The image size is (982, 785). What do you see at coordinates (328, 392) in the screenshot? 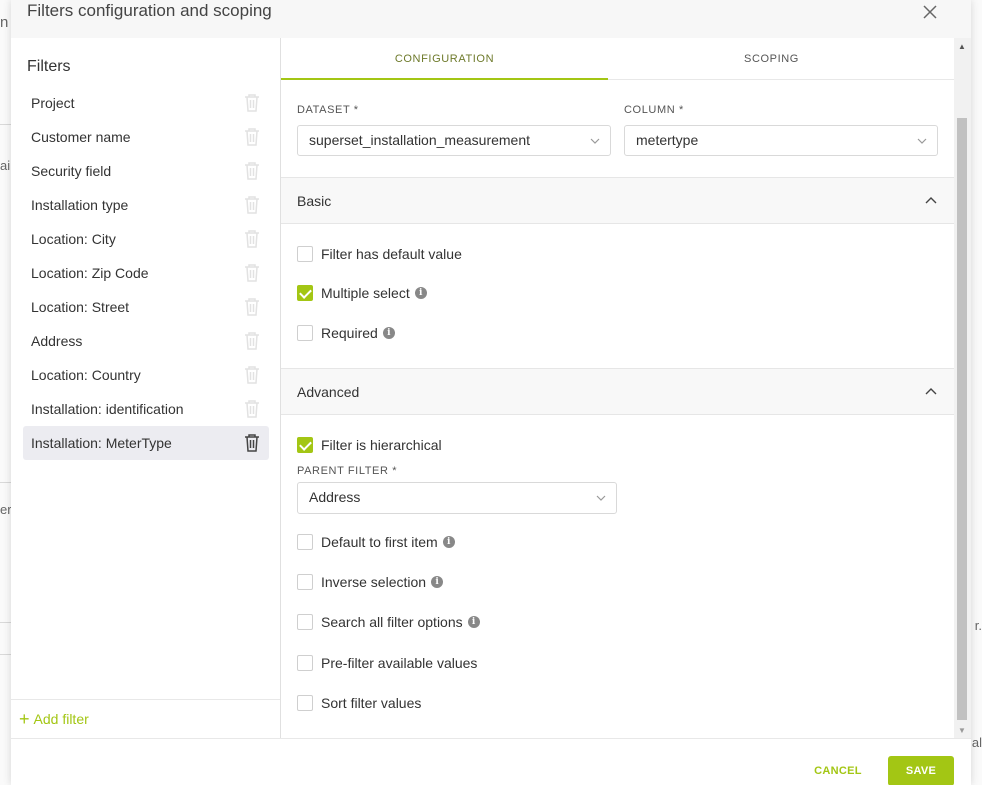
I see `advanced-section-title: Advanced` at bounding box center [328, 392].